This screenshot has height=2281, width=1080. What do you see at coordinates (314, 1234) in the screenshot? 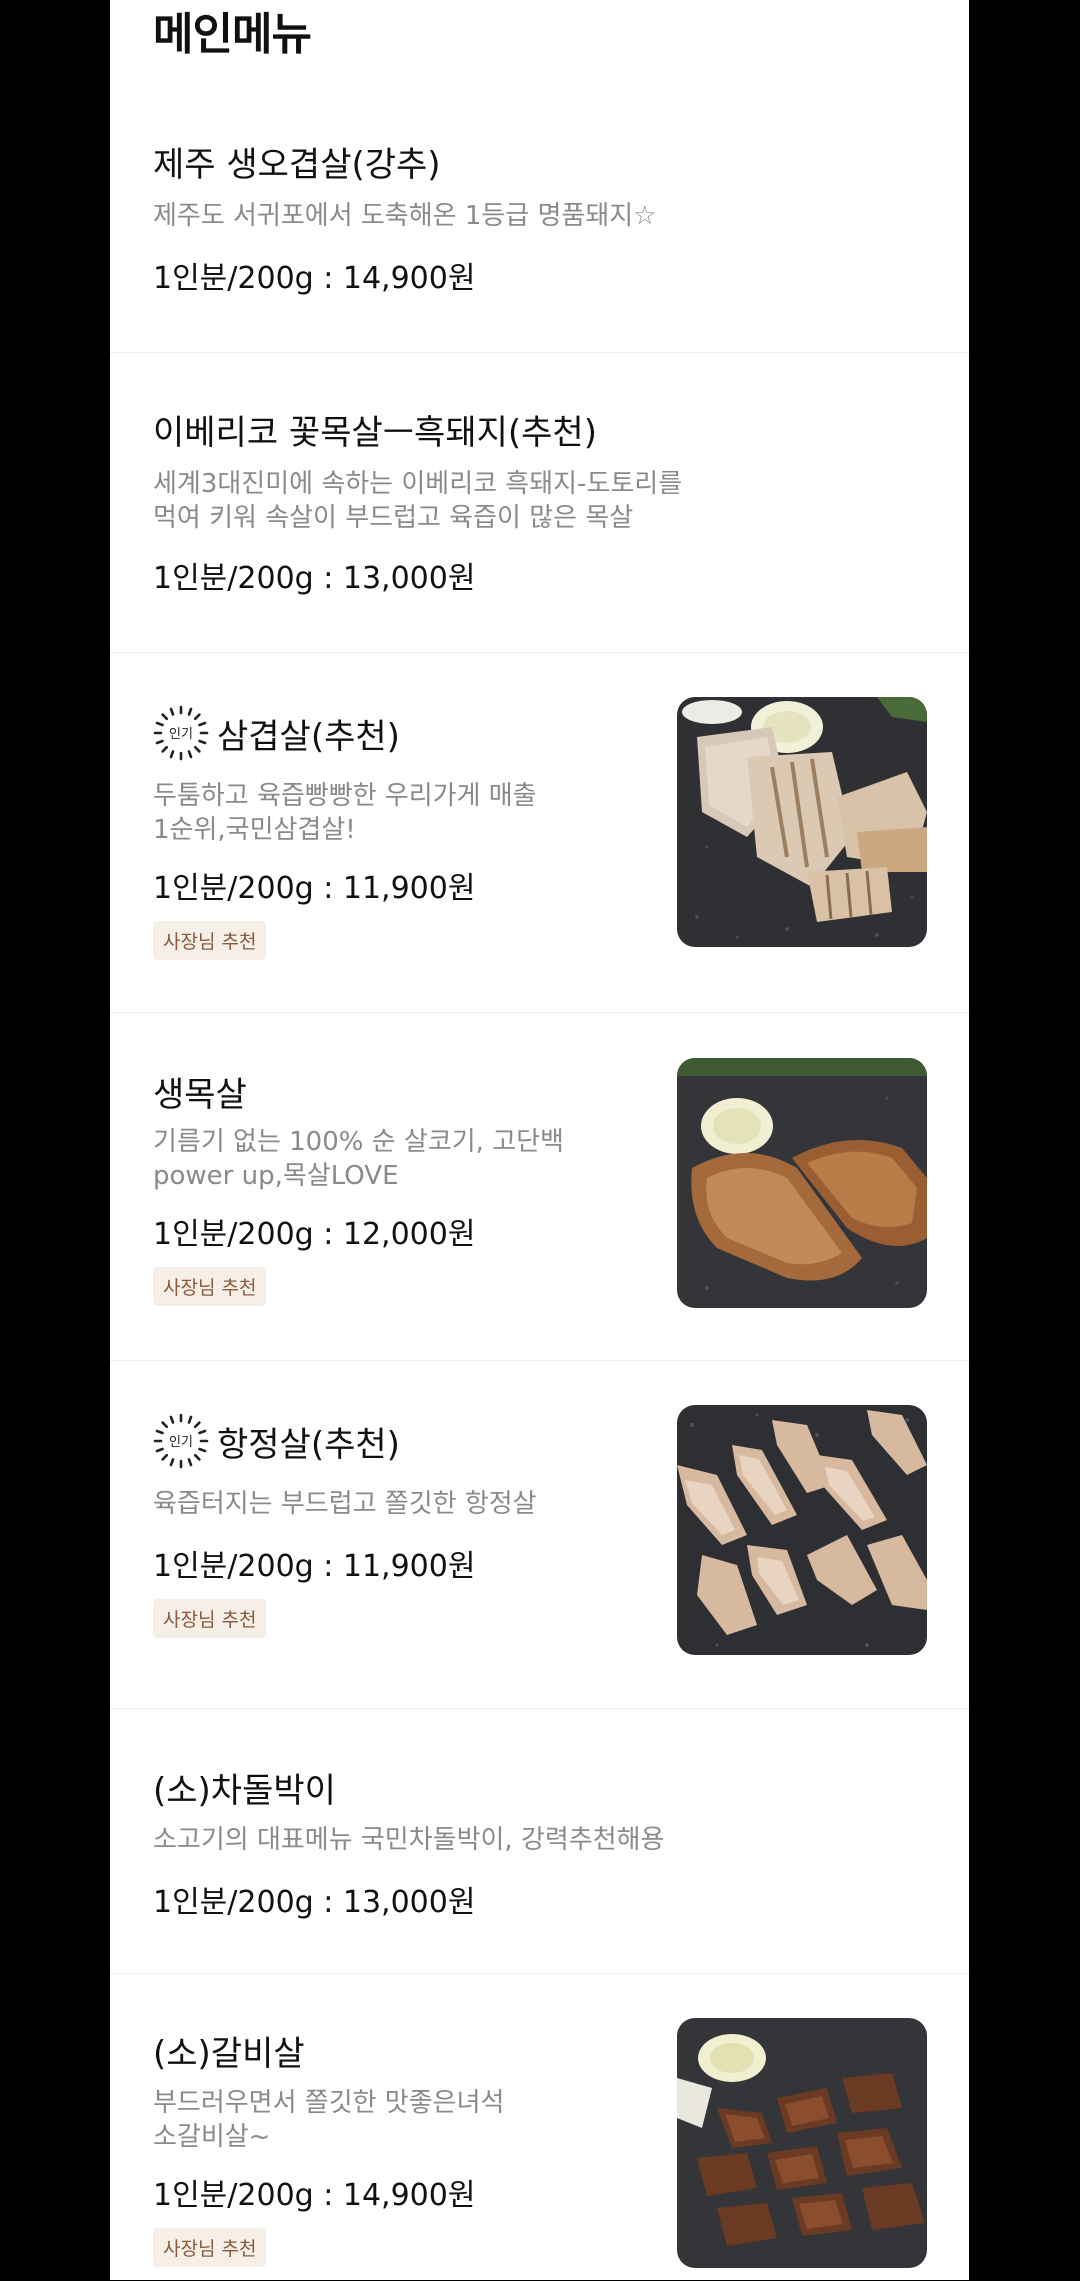
I see `menu-item-price: 1인분/200g : 12,000원` at bounding box center [314, 1234].